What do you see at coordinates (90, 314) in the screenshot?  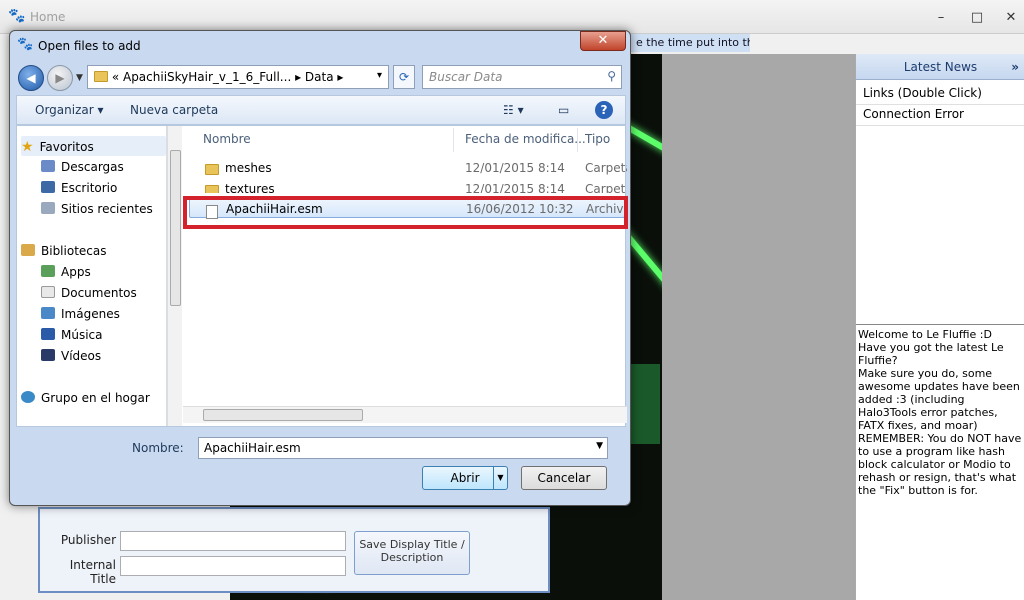 I see `nav-label: Imágenes` at bounding box center [90, 314].